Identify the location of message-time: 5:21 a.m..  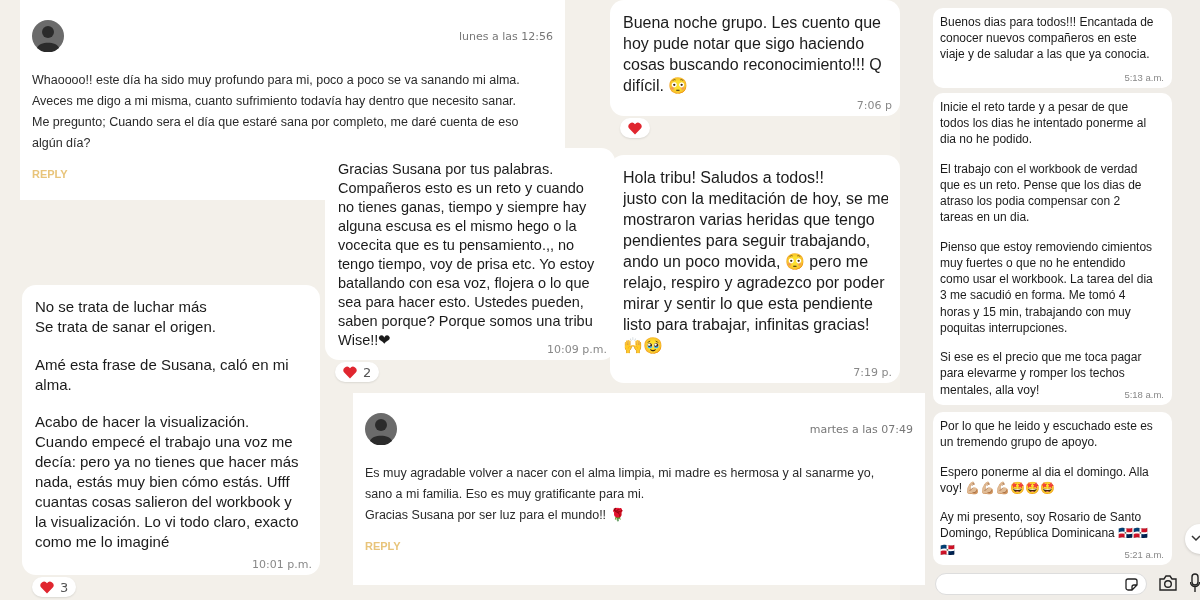
(1144, 554).